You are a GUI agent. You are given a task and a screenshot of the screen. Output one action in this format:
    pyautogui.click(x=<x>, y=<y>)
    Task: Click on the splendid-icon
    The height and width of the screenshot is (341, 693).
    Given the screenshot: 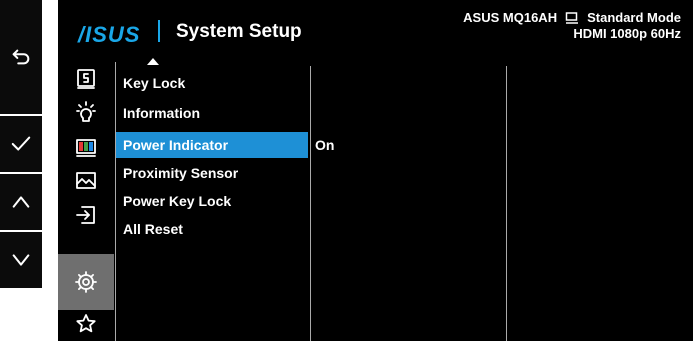 What is the action you would take?
    pyautogui.click(x=86, y=79)
    